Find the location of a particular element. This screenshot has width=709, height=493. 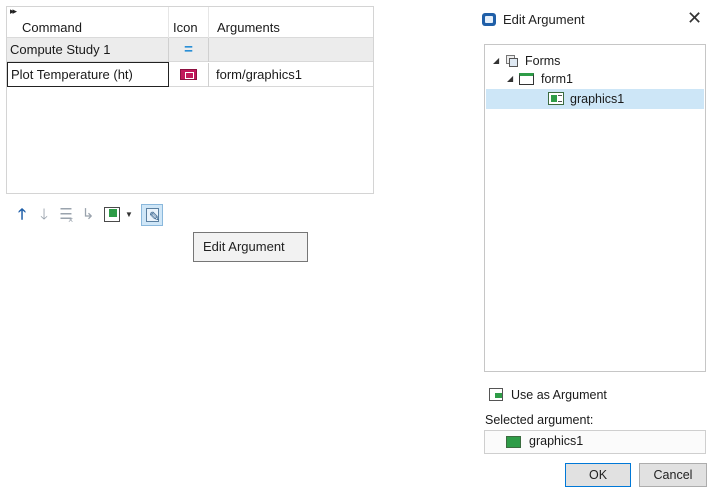

table-row: Plot Temperature (ht) form/graphics1 is located at coordinates (190, 74).